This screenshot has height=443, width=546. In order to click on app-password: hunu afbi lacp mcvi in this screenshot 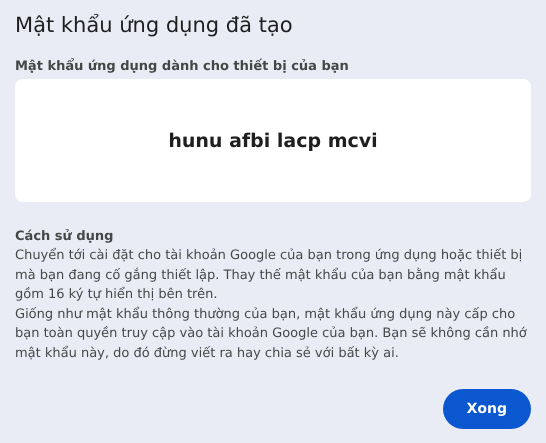, I will do `click(273, 141)`.